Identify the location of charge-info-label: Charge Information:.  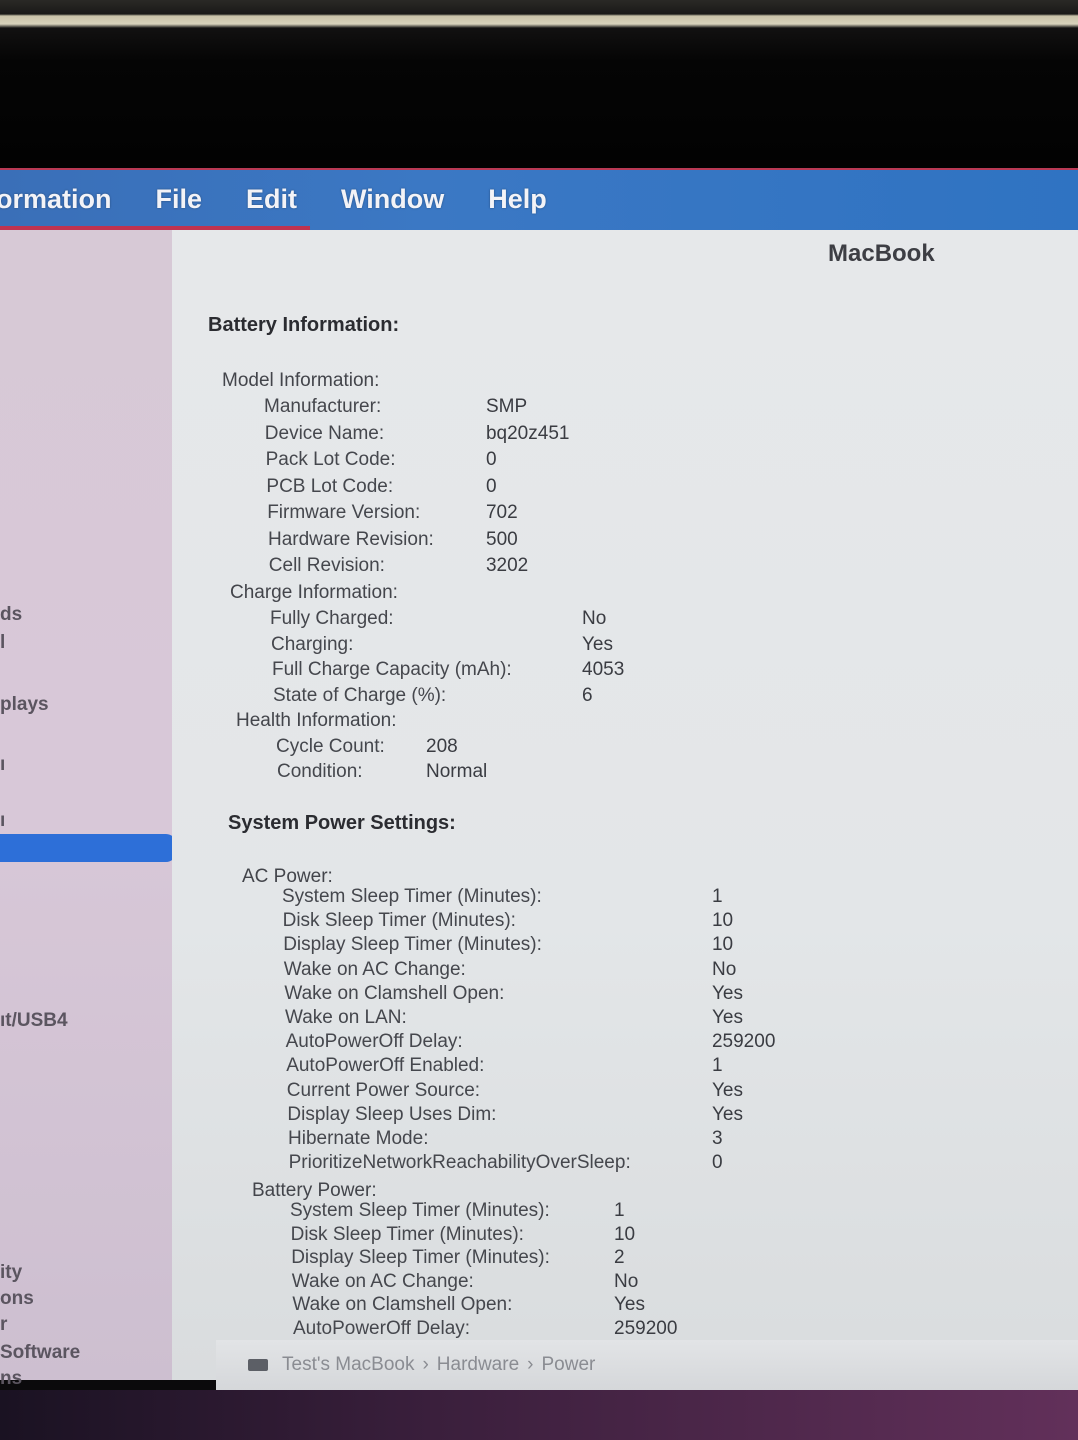
(314, 592).